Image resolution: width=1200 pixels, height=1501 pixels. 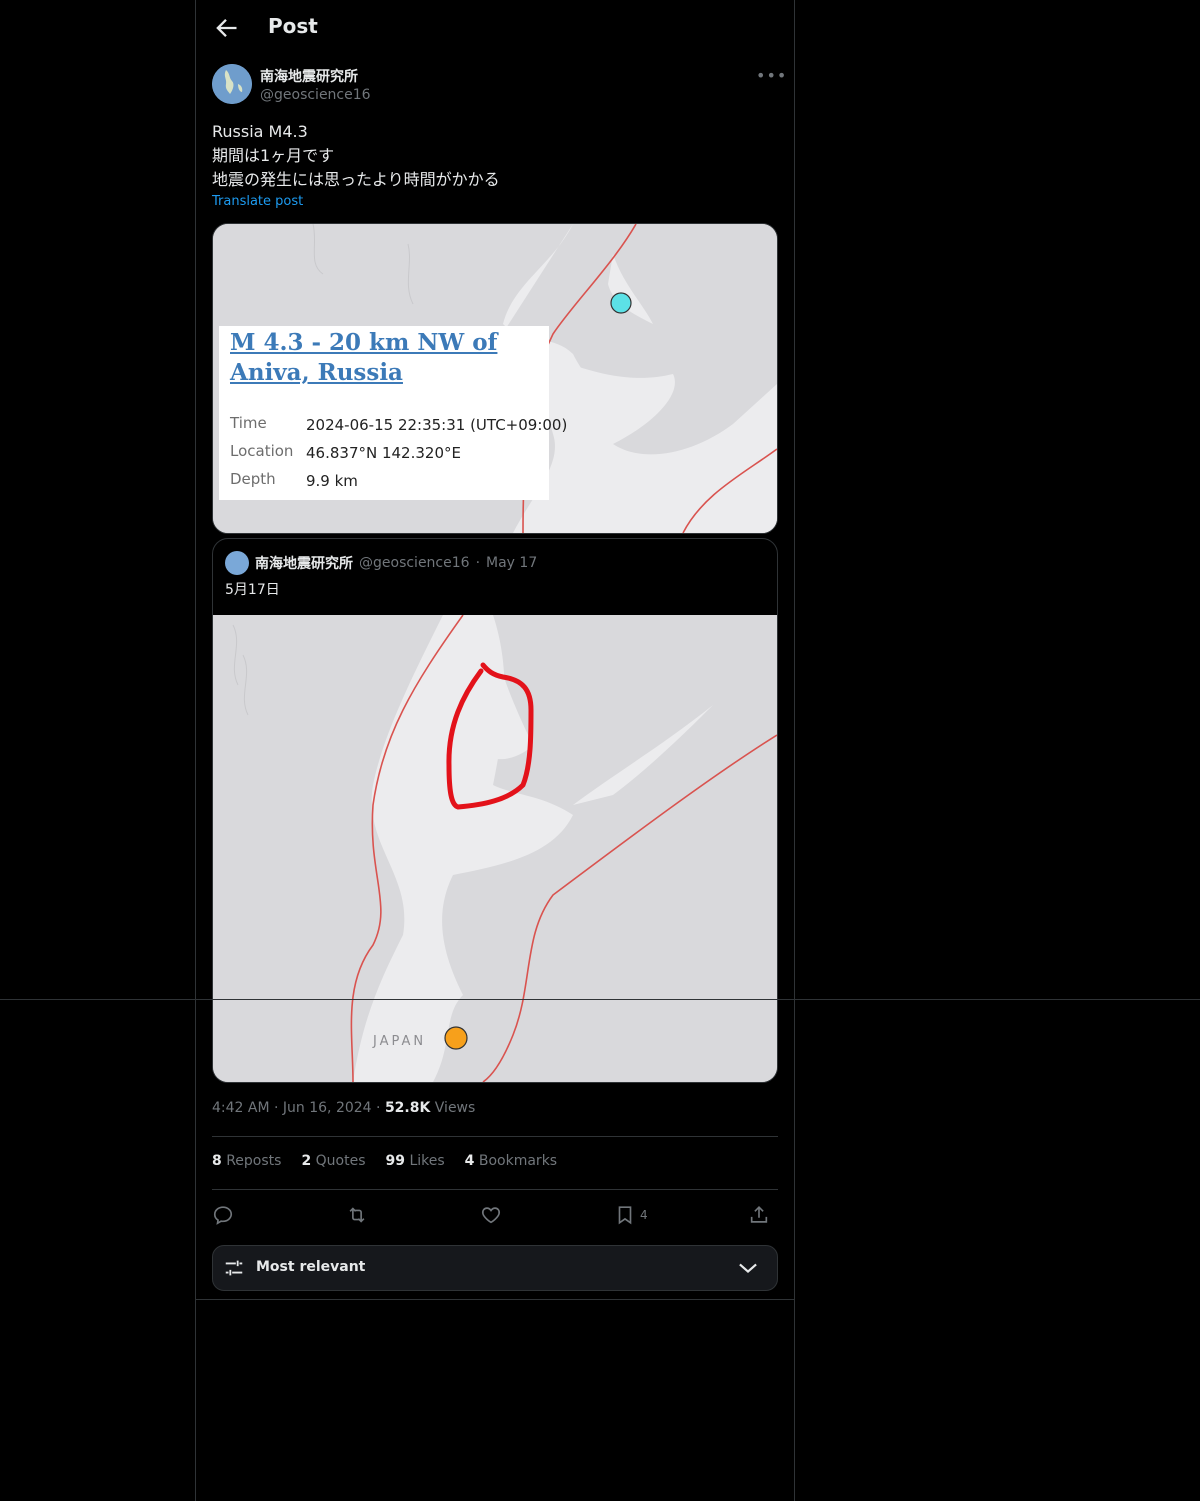 What do you see at coordinates (226, 28) in the screenshot?
I see `back-arrow-icon` at bounding box center [226, 28].